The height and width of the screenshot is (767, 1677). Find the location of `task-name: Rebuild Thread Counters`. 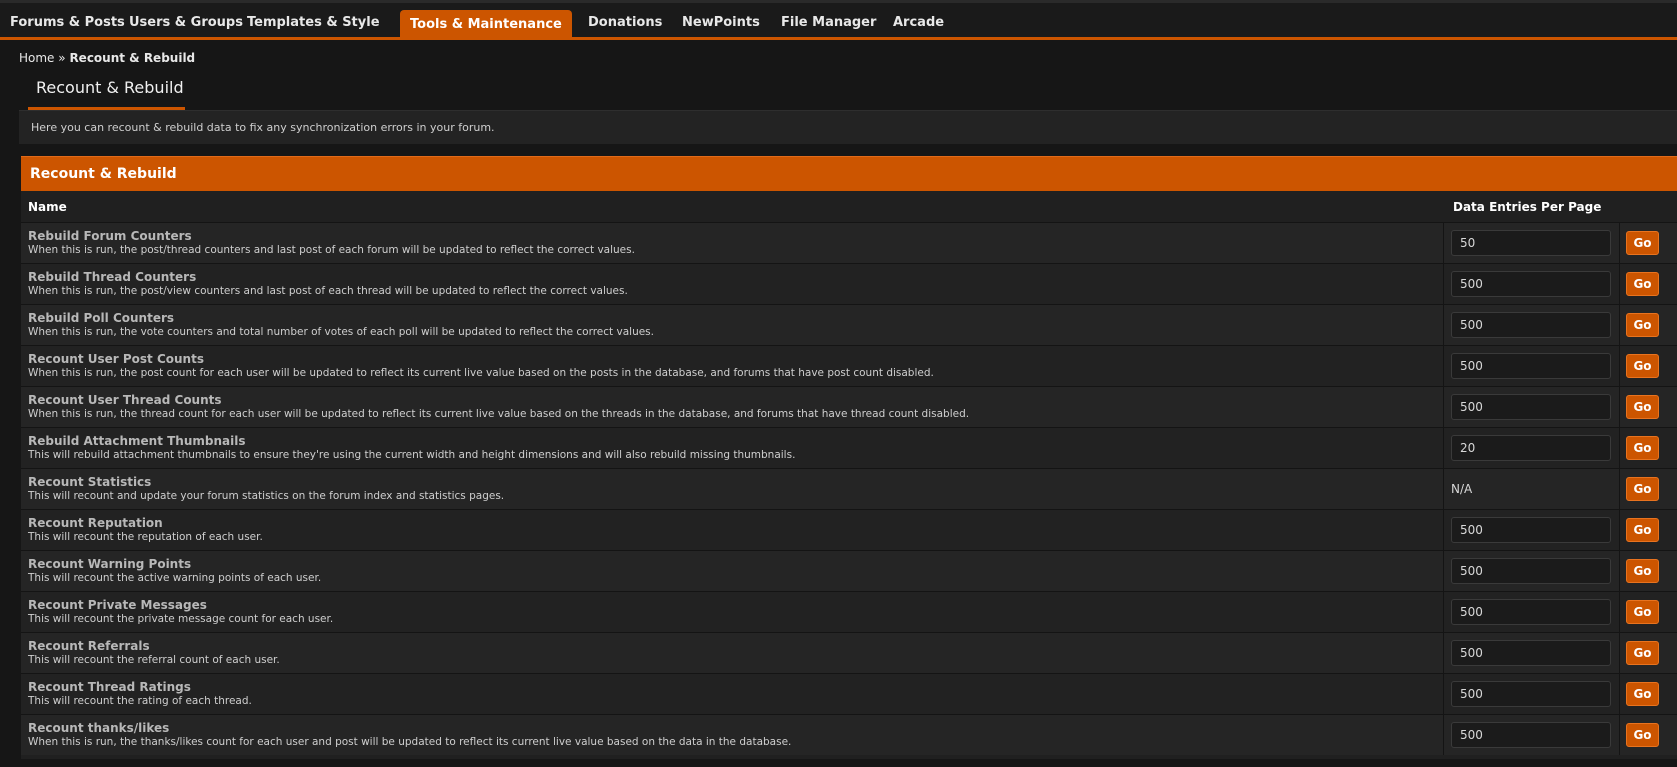

task-name: Rebuild Thread Counters is located at coordinates (112, 277).